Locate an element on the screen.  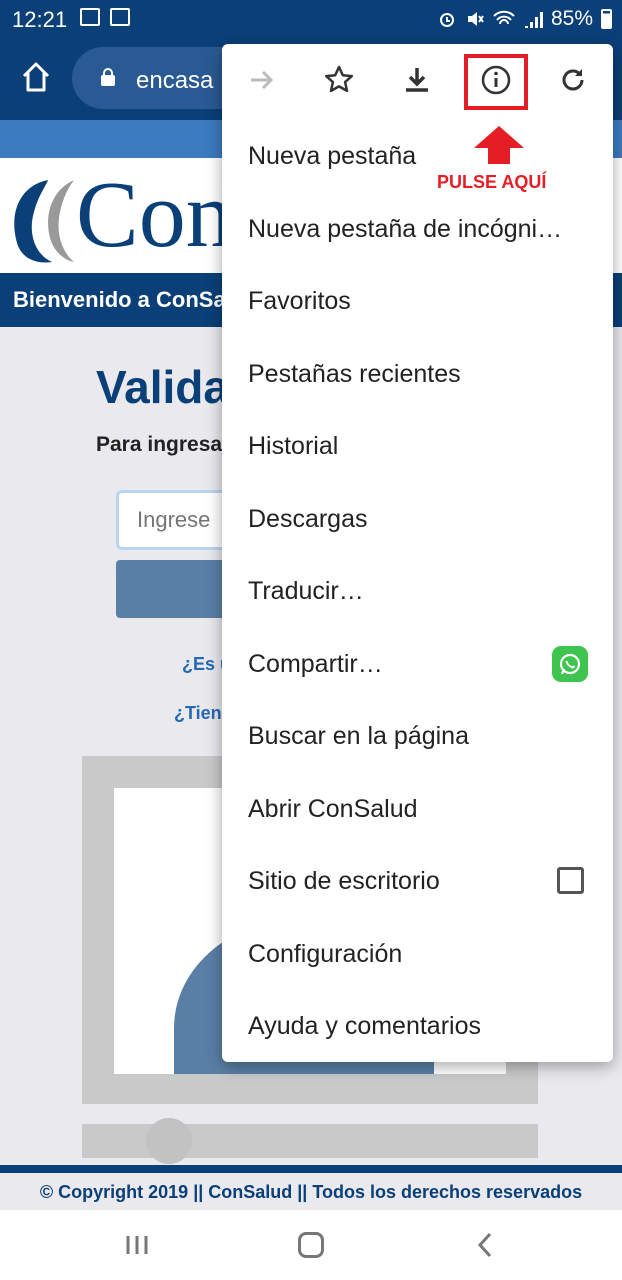
menu-item-help-feedback: Ayuda y comentarios is located at coordinates (417, 1026).